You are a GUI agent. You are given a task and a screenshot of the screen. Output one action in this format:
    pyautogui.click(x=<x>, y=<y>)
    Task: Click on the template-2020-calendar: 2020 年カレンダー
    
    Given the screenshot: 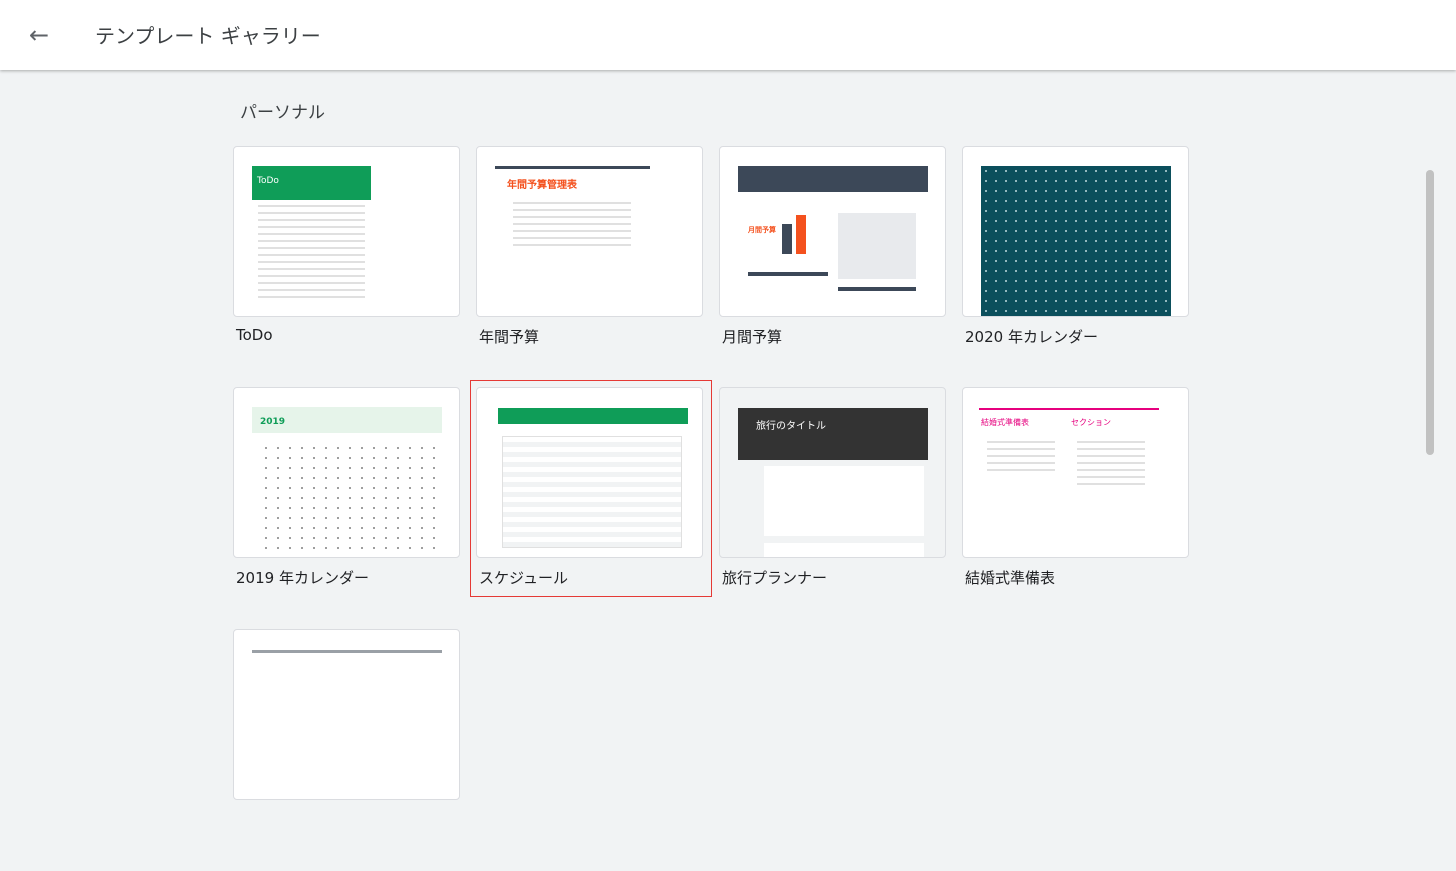 What is the action you would take?
    pyautogui.click(x=1080, y=267)
    